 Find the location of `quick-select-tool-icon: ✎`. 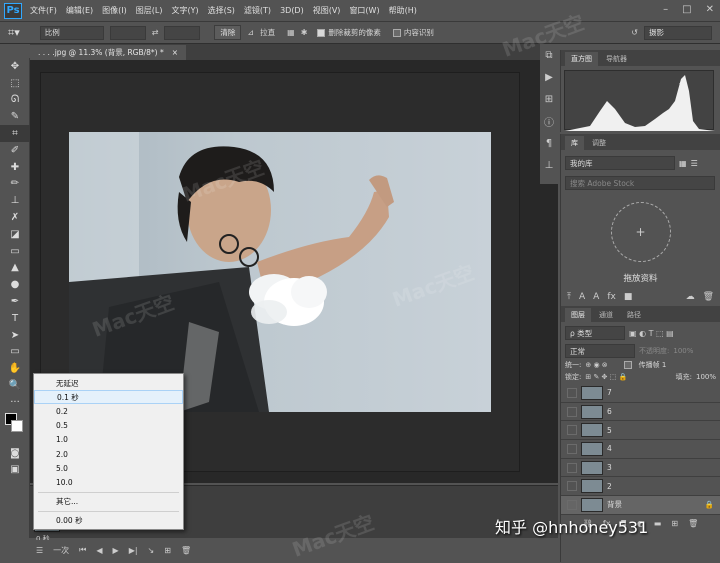

quick-select-tool-icon: ✎ is located at coordinates (15, 116).